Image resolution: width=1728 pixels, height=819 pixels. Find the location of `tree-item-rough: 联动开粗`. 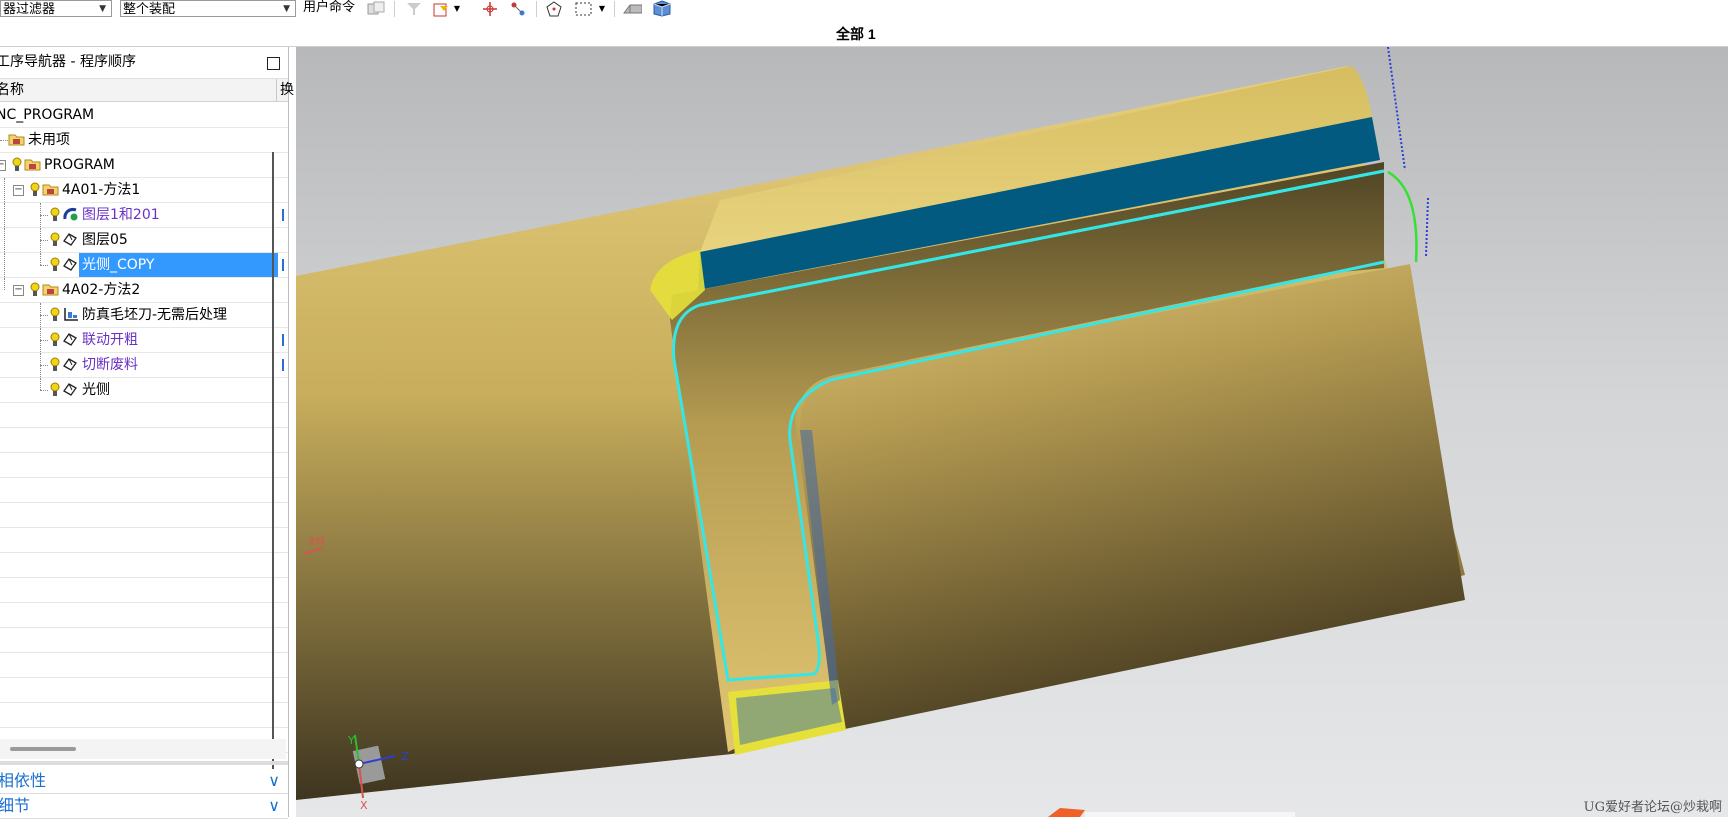

tree-item-rough: 联动开粗 is located at coordinates (144, 340).